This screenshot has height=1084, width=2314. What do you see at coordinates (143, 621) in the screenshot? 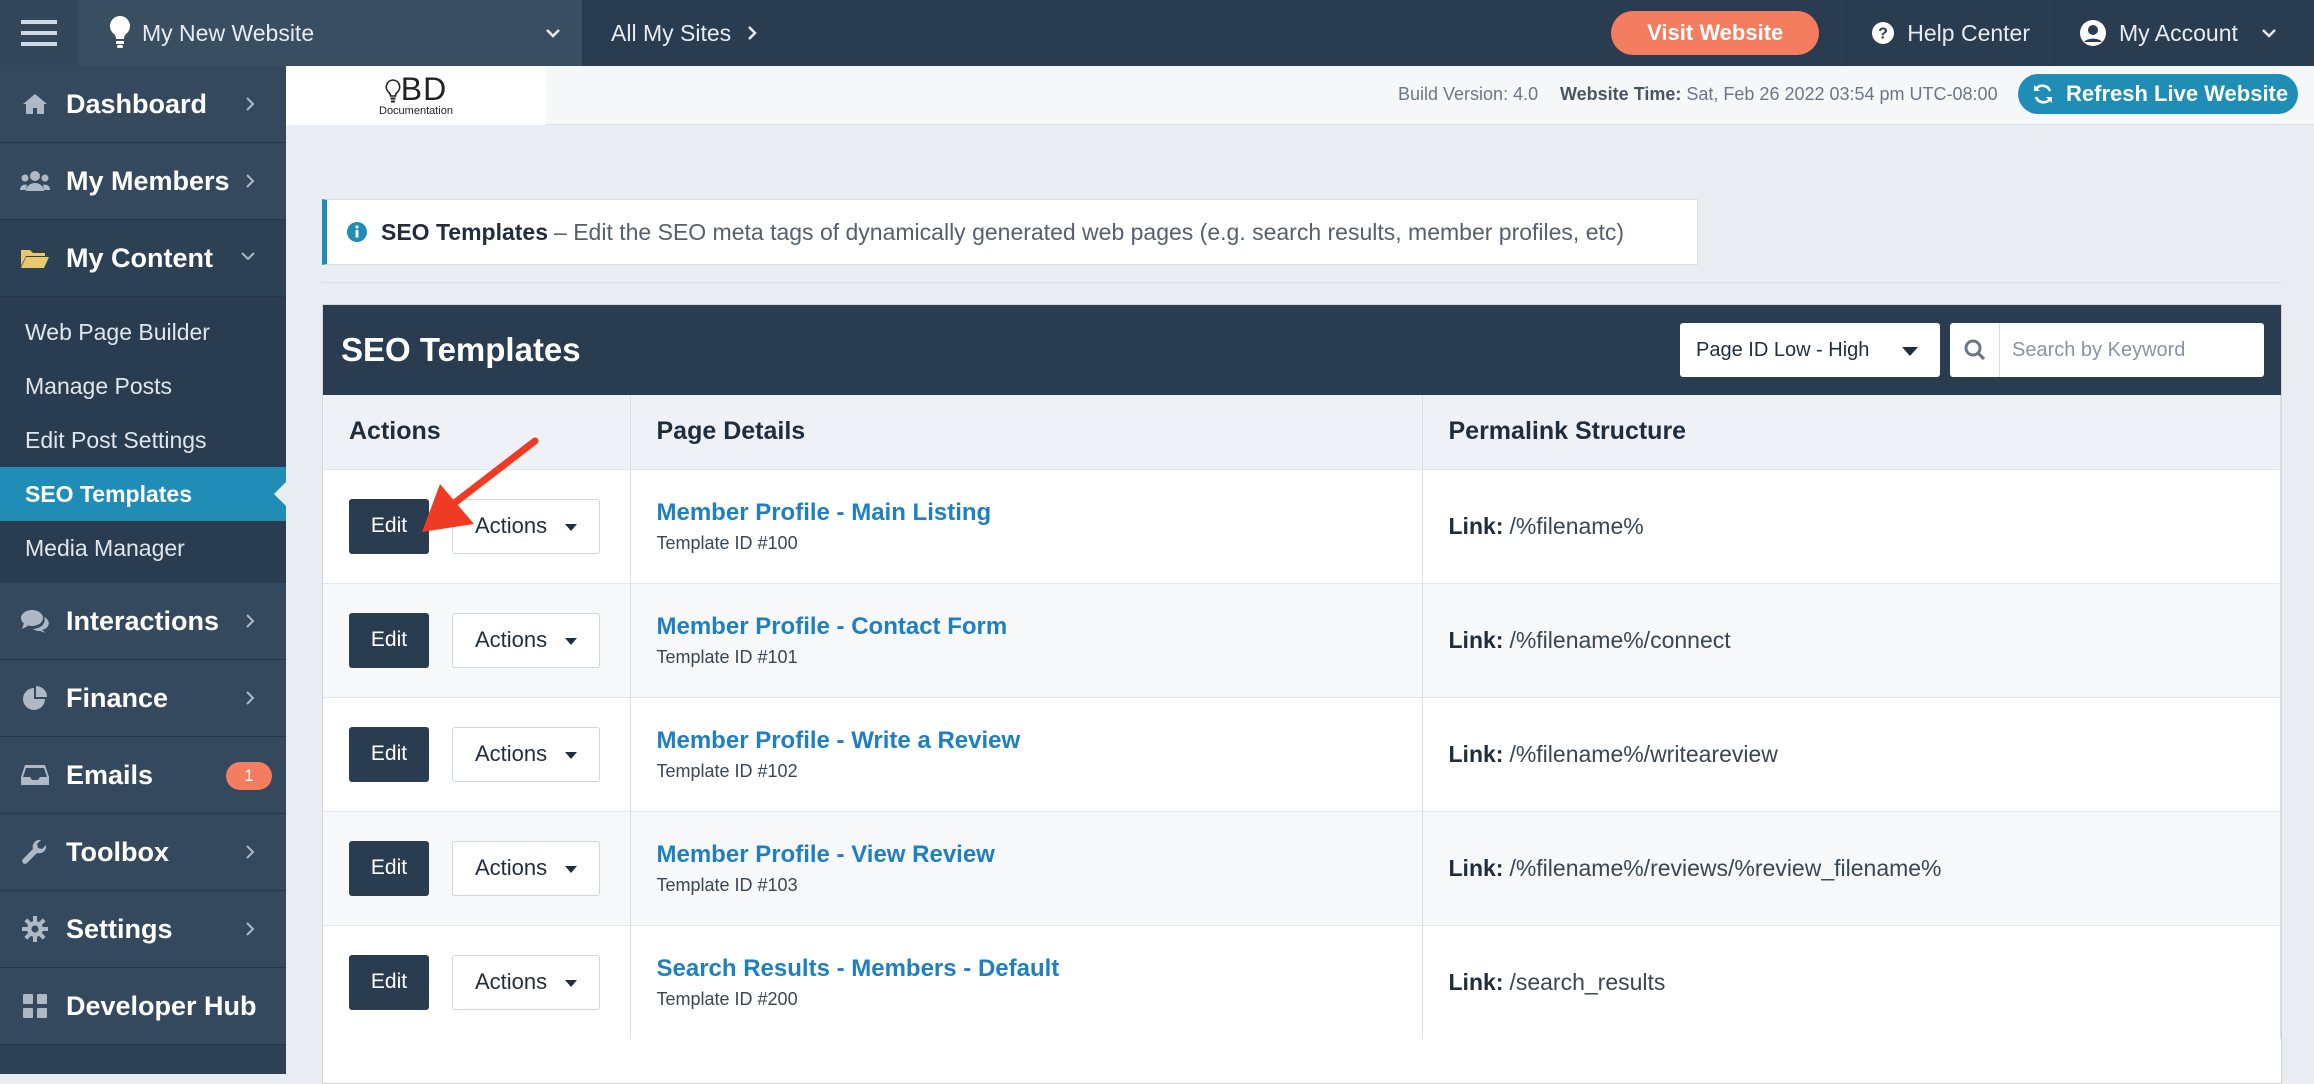
I see `sidebar-item-interactions: Interactions` at bounding box center [143, 621].